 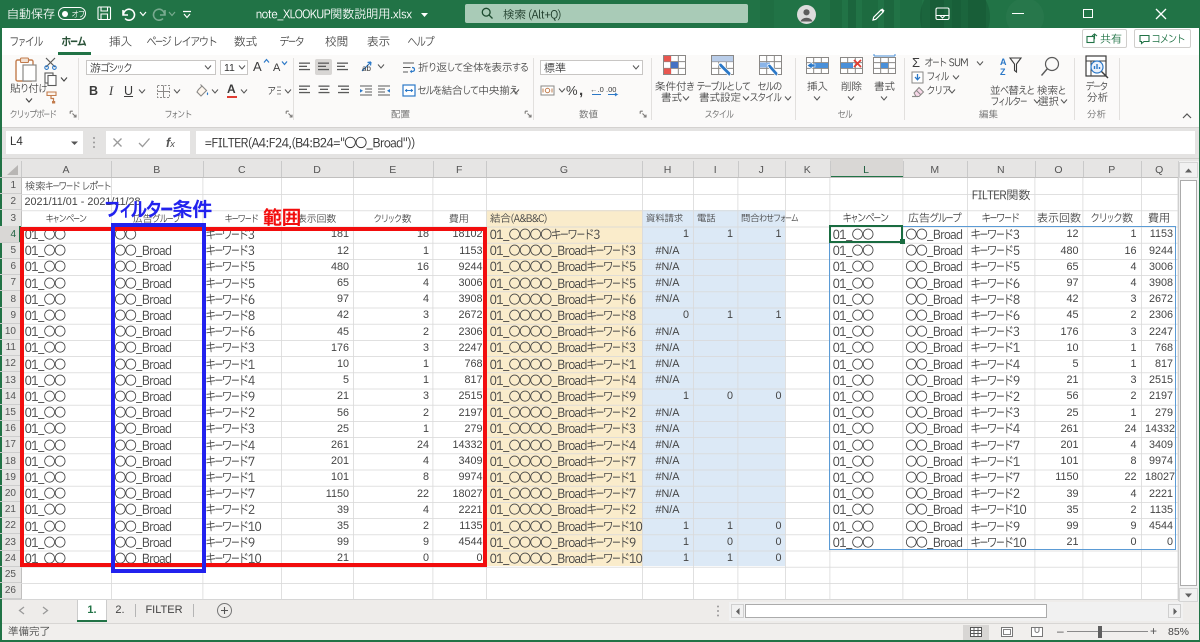 What do you see at coordinates (1003, 72) in the screenshot?
I see `svg-text: Z` at bounding box center [1003, 72].